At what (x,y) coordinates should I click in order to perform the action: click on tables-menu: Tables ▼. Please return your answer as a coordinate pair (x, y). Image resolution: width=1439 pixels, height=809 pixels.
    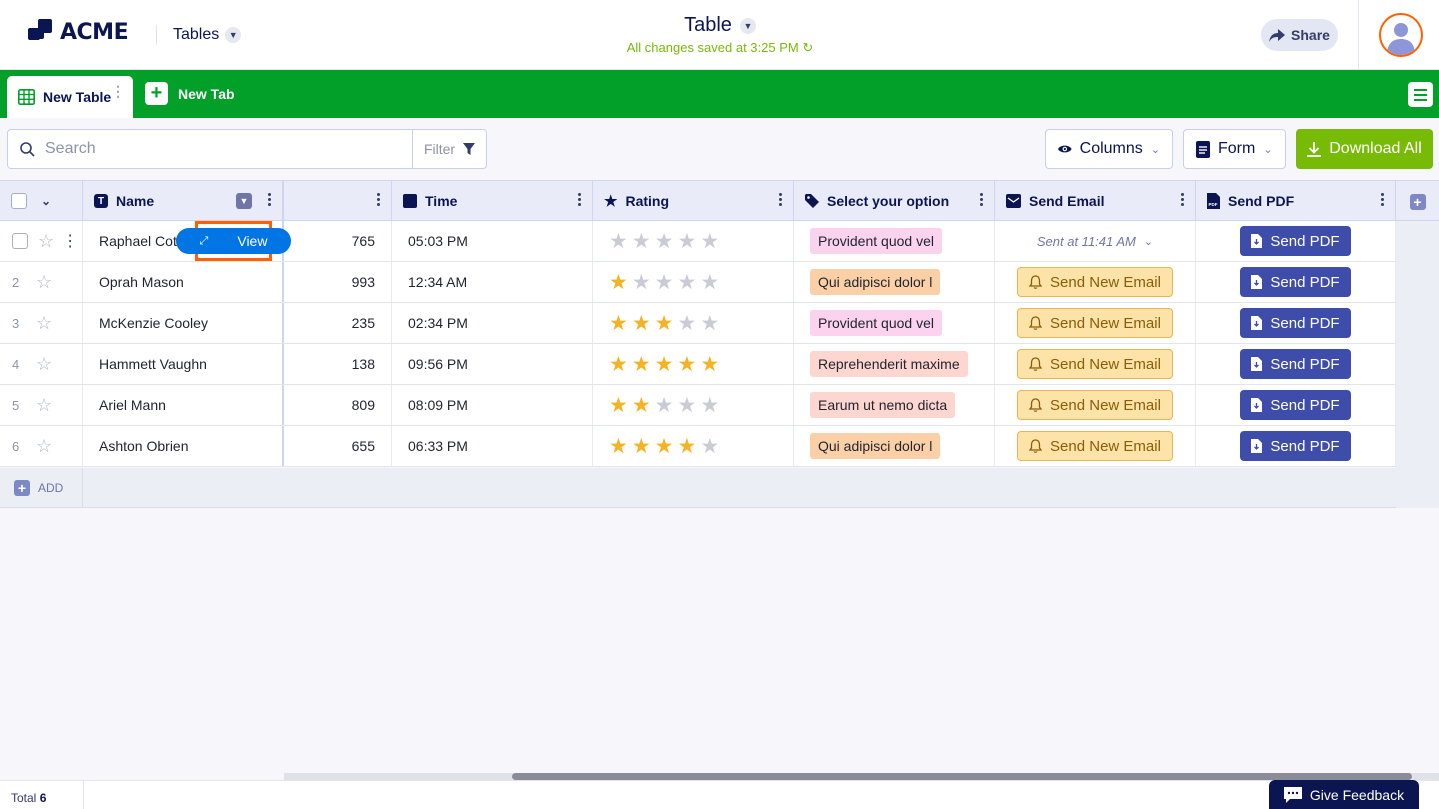
    Looking at the image, I should click on (207, 35).